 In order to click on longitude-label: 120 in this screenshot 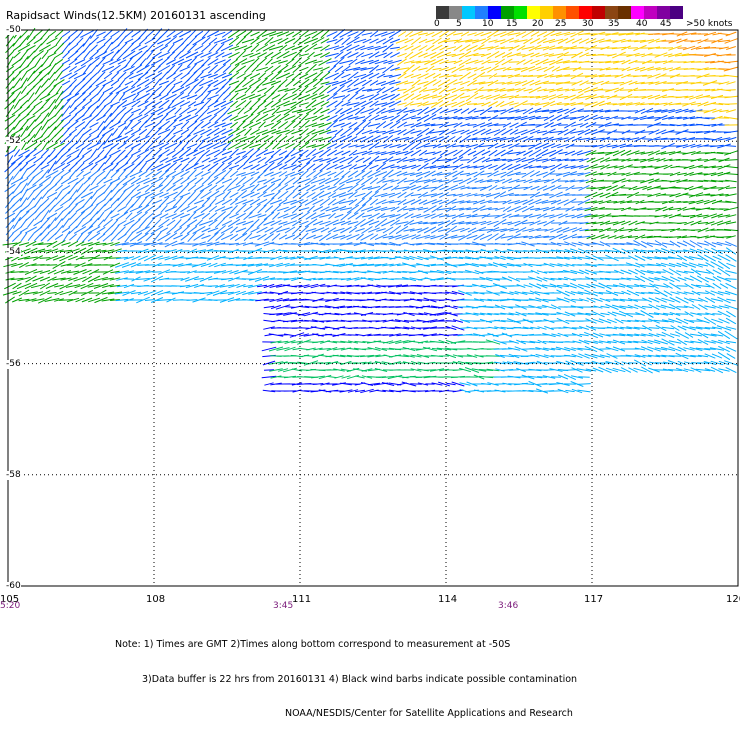, I will do `click(733, 599)`.